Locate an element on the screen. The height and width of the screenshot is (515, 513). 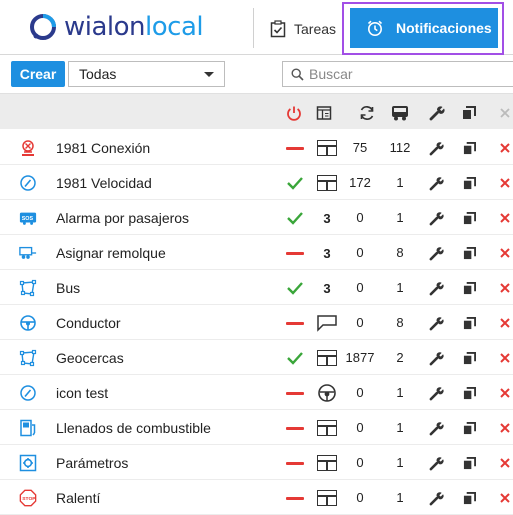
notification-name: Llenados de combustible is located at coordinates (133, 428).